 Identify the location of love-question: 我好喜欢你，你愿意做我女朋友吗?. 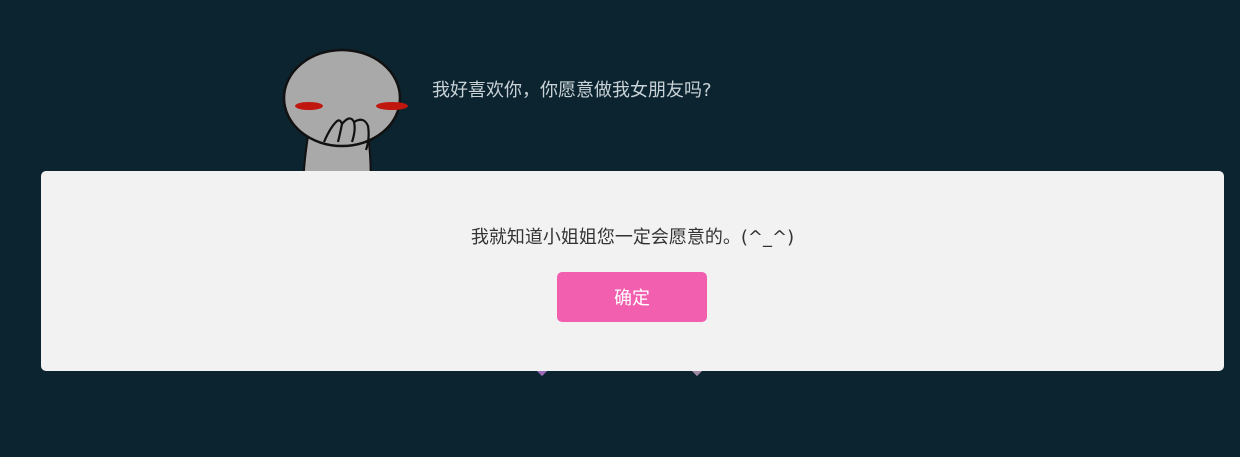
(572, 90).